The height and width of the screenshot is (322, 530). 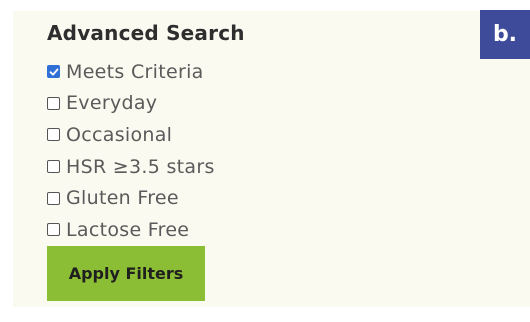 What do you see at coordinates (112, 103) in the screenshot?
I see `filter-label-everyday: Everyday` at bounding box center [112, 103].